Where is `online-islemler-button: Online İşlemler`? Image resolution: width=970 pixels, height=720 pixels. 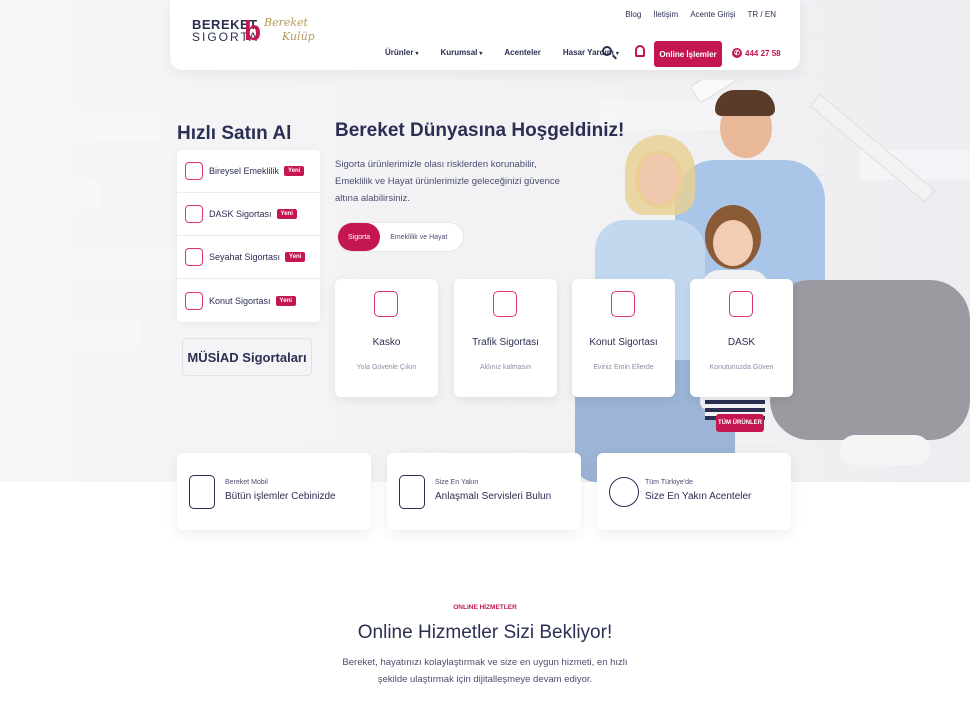
online-islemler-button: Online İşlemler is located at coordinates (688, 54).